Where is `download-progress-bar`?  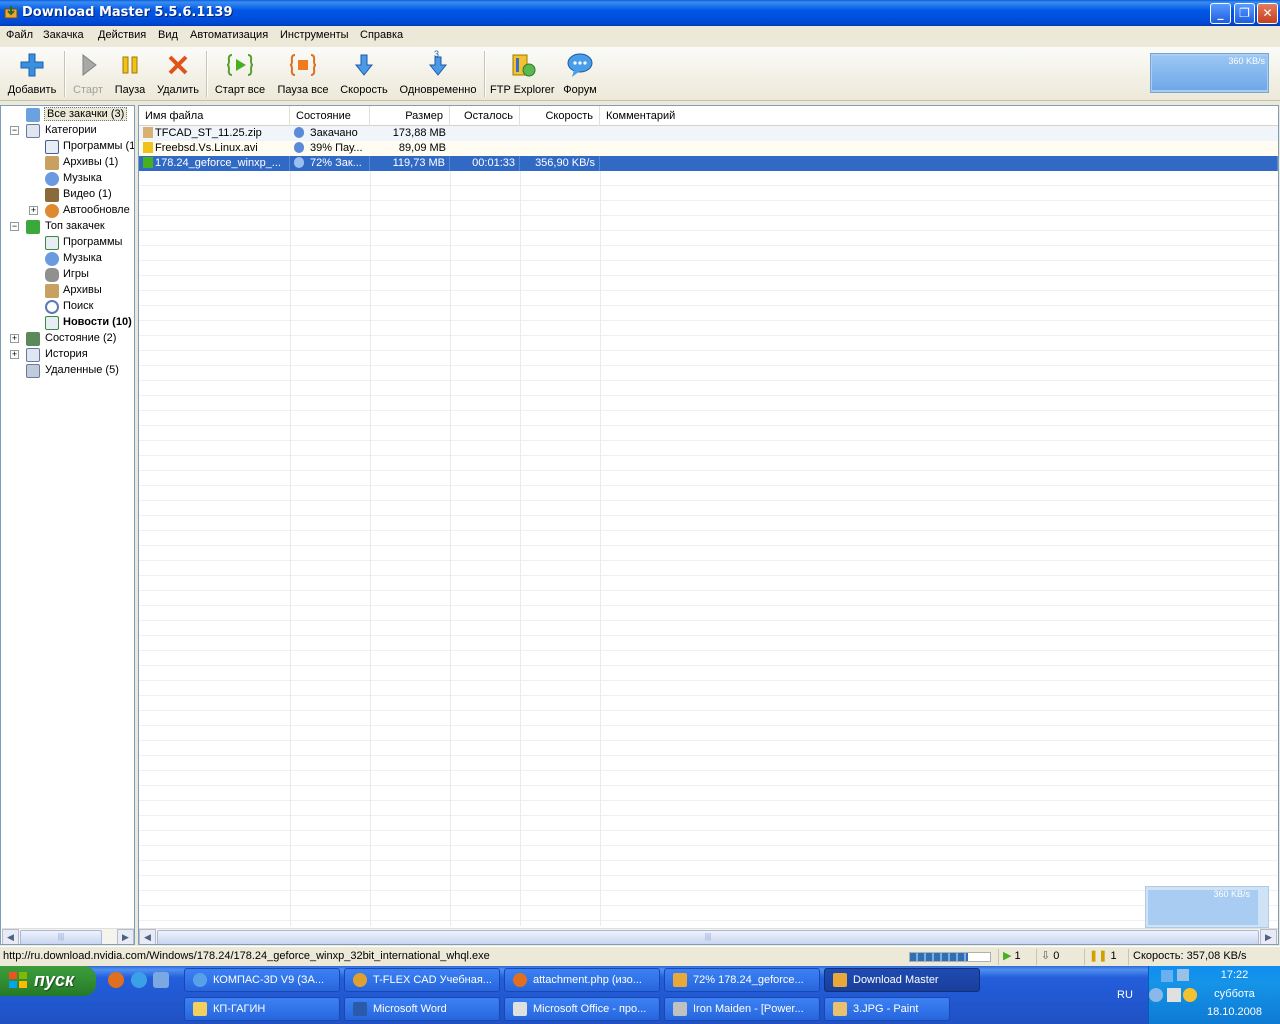
download-progress-bar is located at coordinates (950, 957).